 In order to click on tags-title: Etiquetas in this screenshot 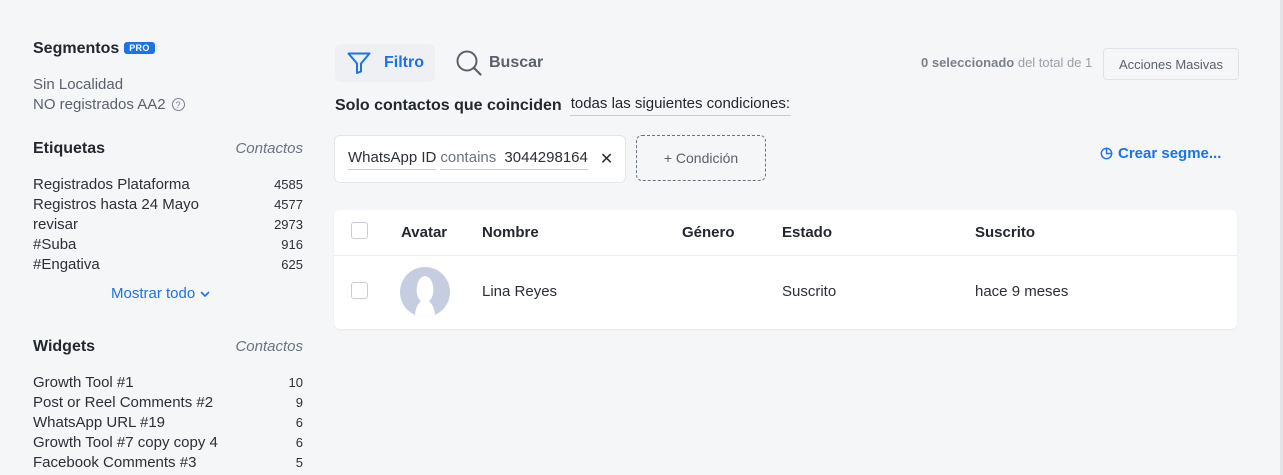, I will do `click(69, 148)`.